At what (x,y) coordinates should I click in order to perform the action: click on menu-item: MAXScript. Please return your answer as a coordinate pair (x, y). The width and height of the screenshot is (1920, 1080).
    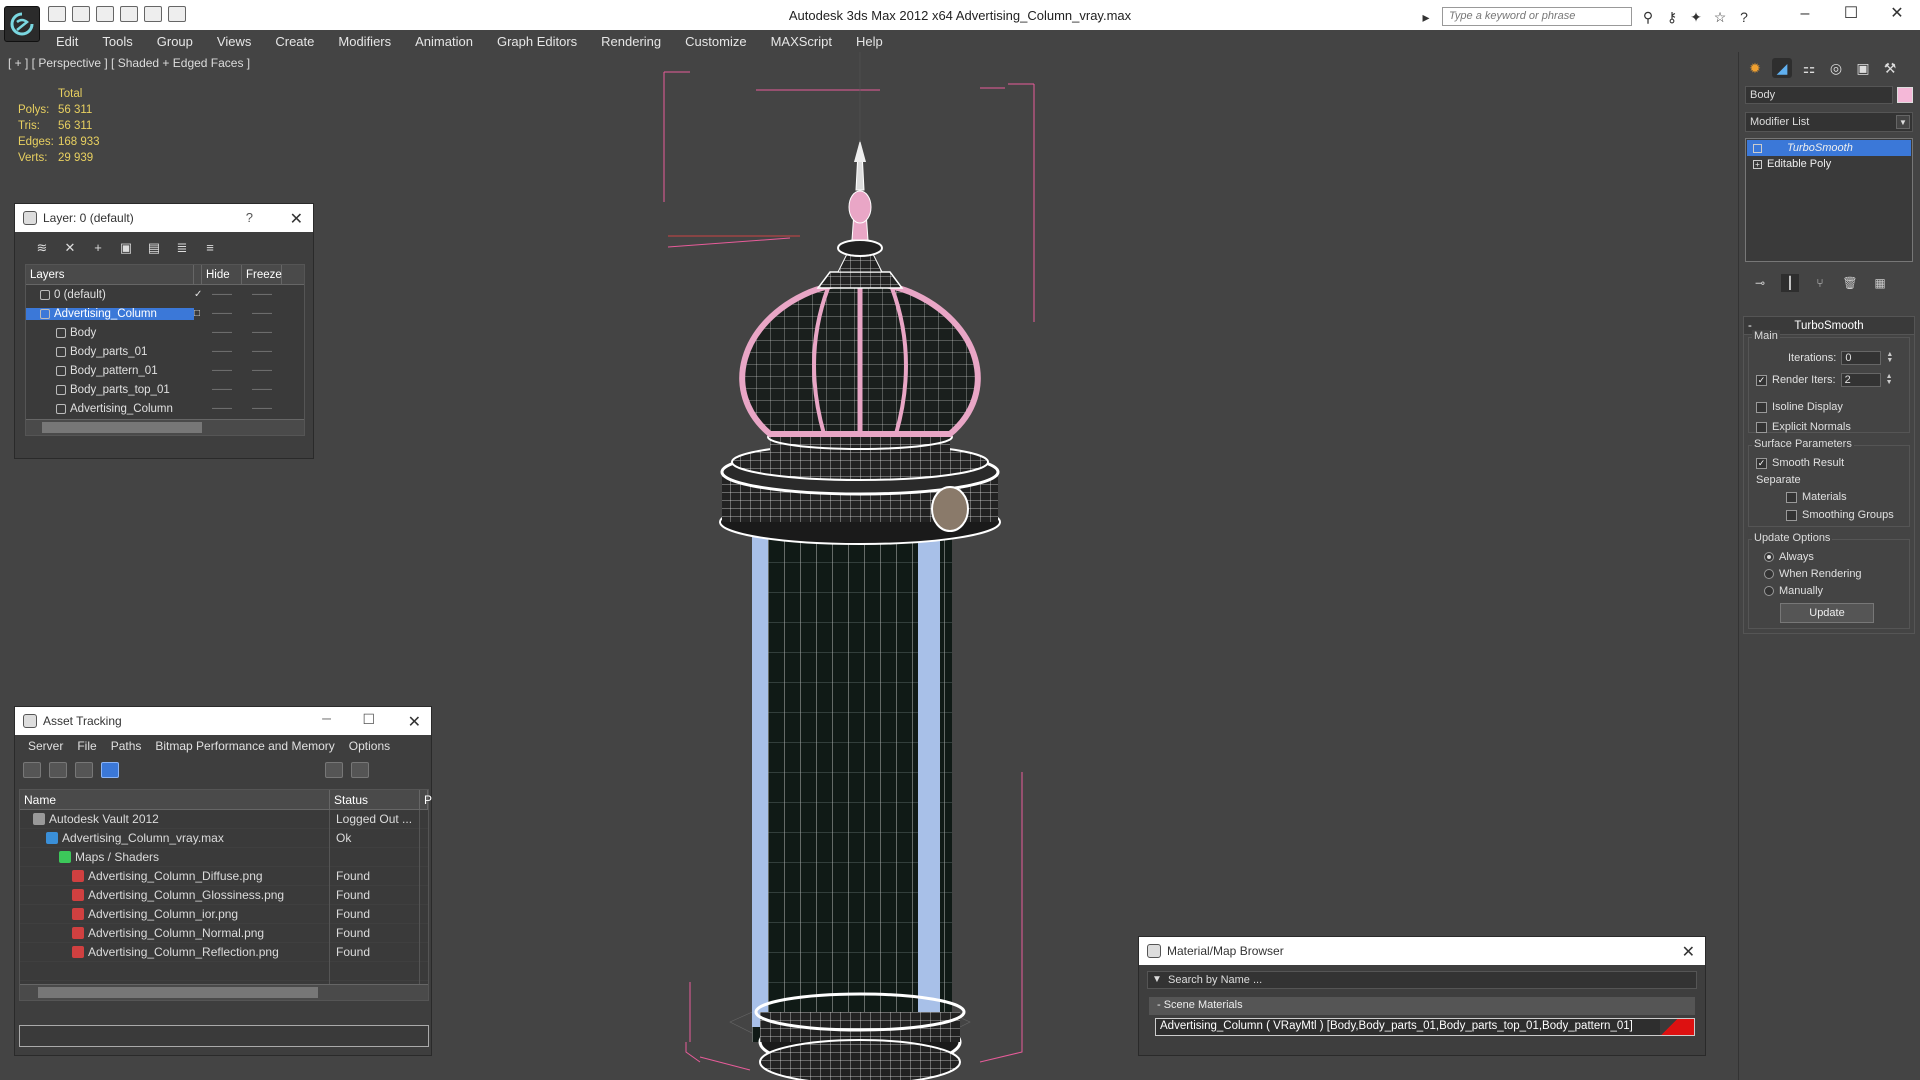
    Looking at the image, I should click on (801, 42).